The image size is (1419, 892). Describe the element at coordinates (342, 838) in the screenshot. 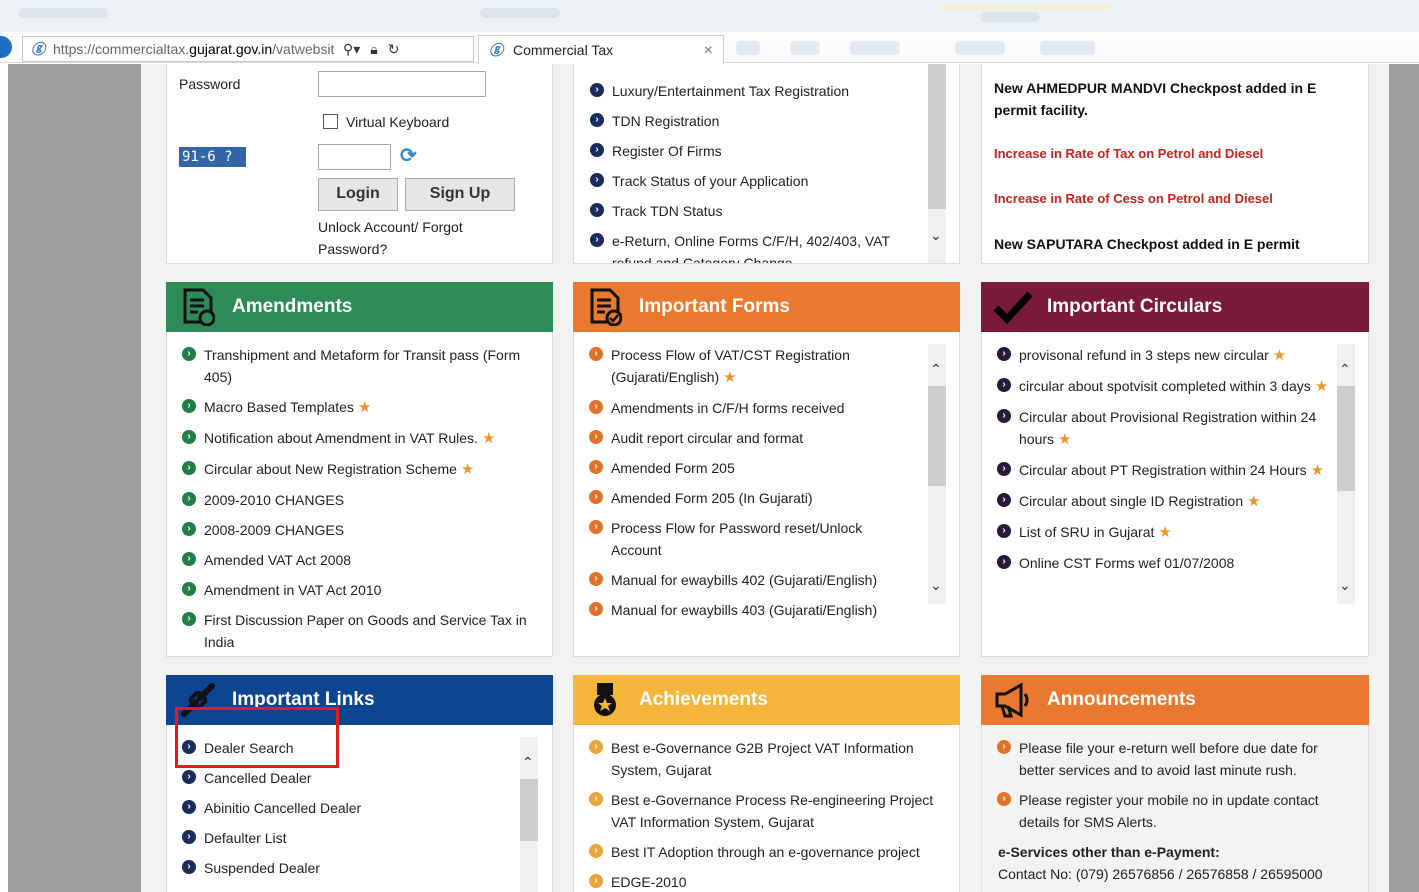

I see `list-item: › Defaulter List` at that location.